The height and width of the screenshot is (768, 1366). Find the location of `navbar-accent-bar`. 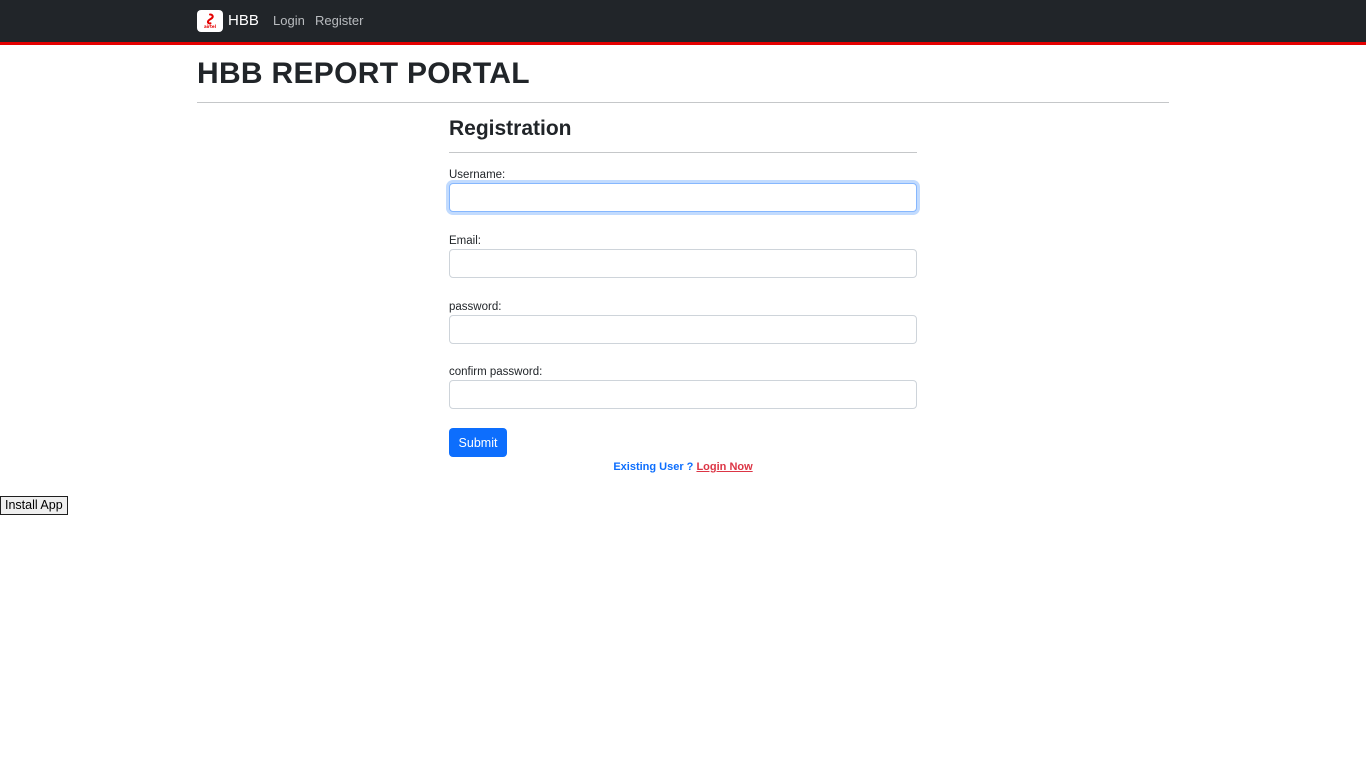

navbar-accent-bar is located at coordinates (683, 43).